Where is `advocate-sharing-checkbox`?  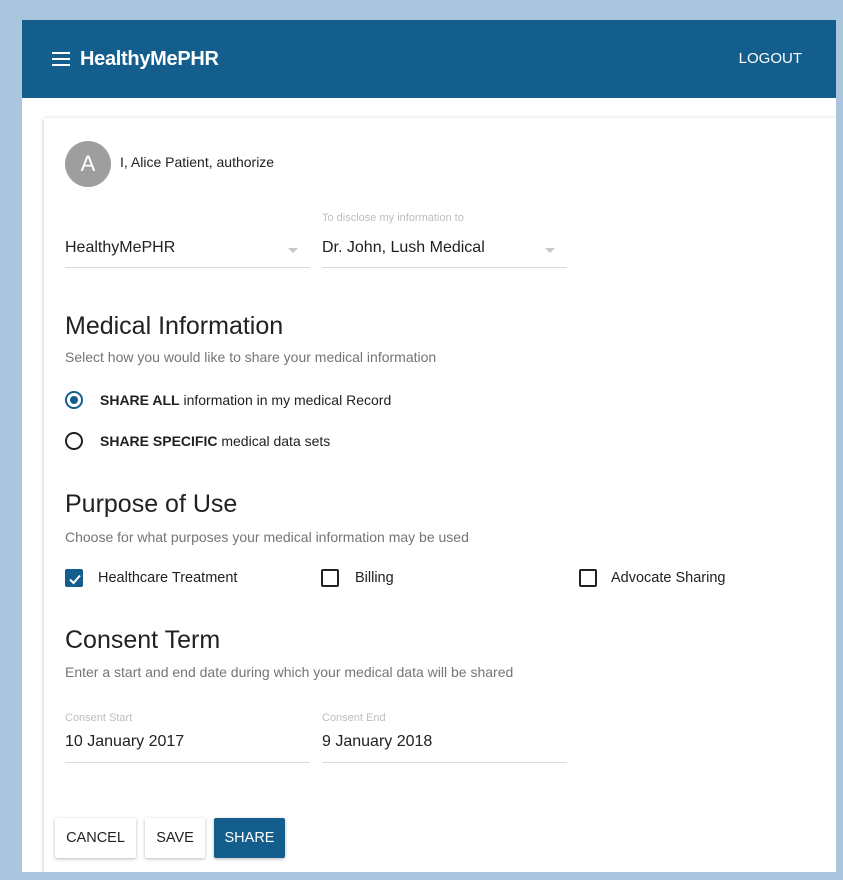 advocate-sharing-checkbox is located at coordinates (588, 578).